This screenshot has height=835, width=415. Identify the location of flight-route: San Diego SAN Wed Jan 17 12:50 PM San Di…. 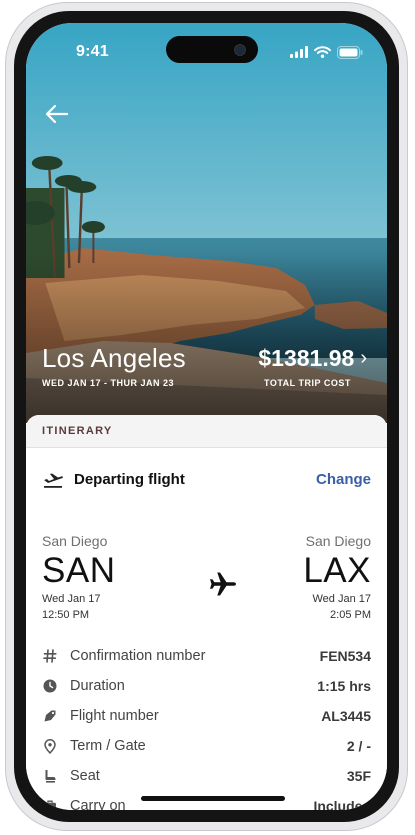
(206, 583).